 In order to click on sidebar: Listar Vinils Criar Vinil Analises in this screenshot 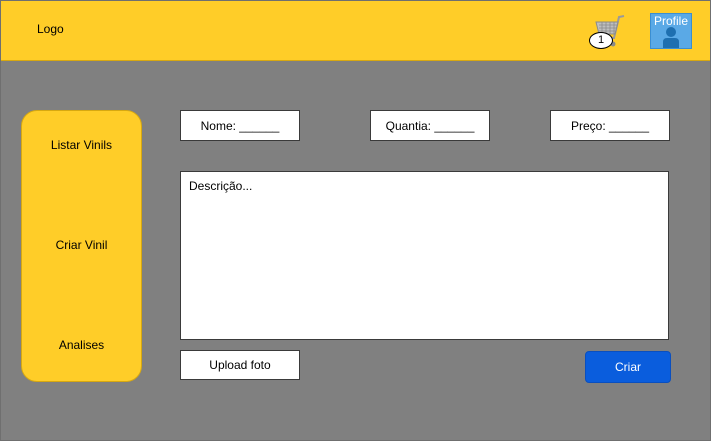, I will do `click(81, 246)`.